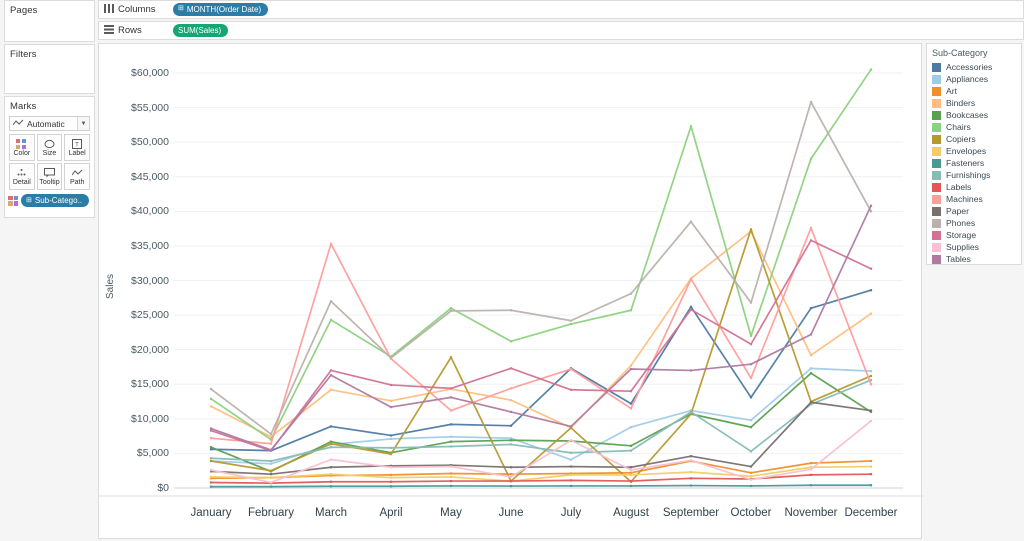 Image resolution: width=1024 pixels, height=541 pixels. I want to click on pages-card-title: Pages, so click(24, 10).